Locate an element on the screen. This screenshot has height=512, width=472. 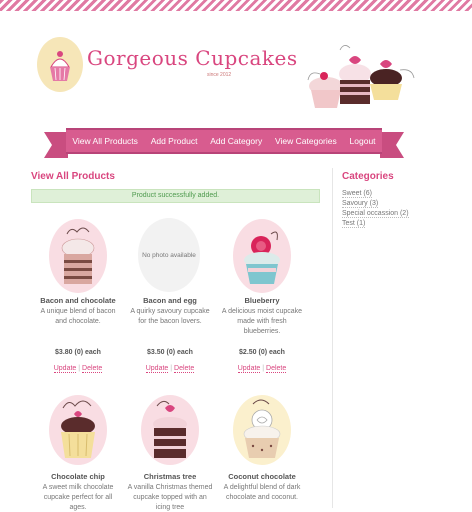
category-item: Special occassion (2) is located at coordinates (375, 214).